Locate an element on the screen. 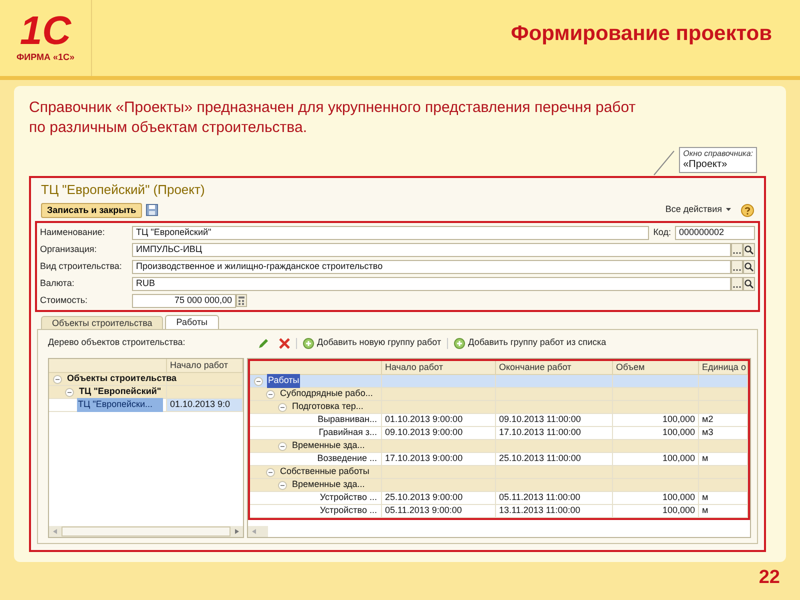 The width and height of the screenshot is (800, 600). select-field: ИМПУЛЬС-ИВЦ is located at coordinates (431, 249).